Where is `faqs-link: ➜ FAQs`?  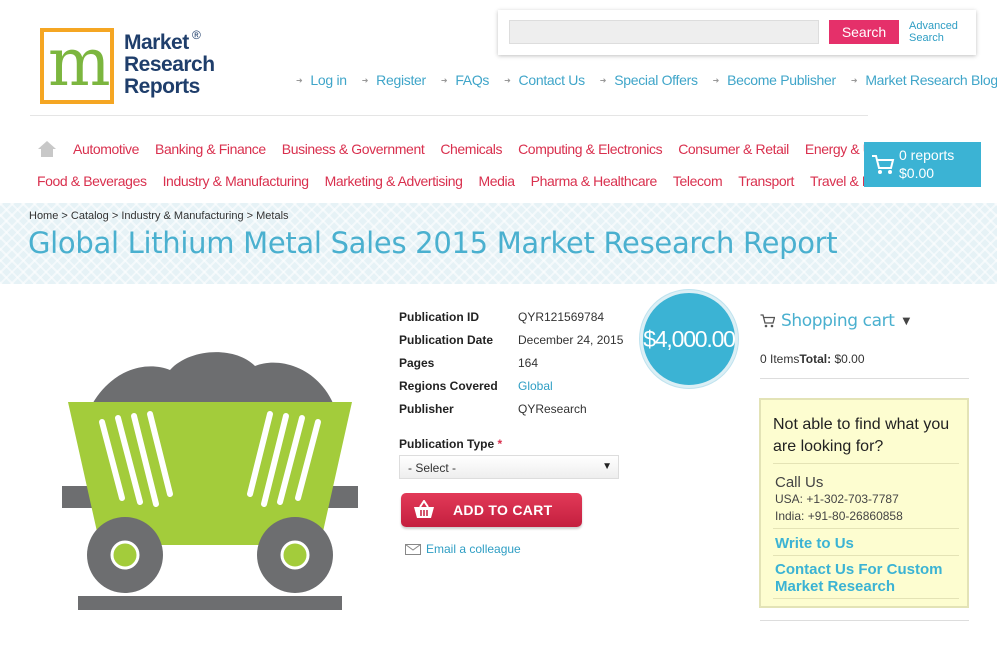 faqs-link: ➜ FAQs is located at coordinates (465, 80).